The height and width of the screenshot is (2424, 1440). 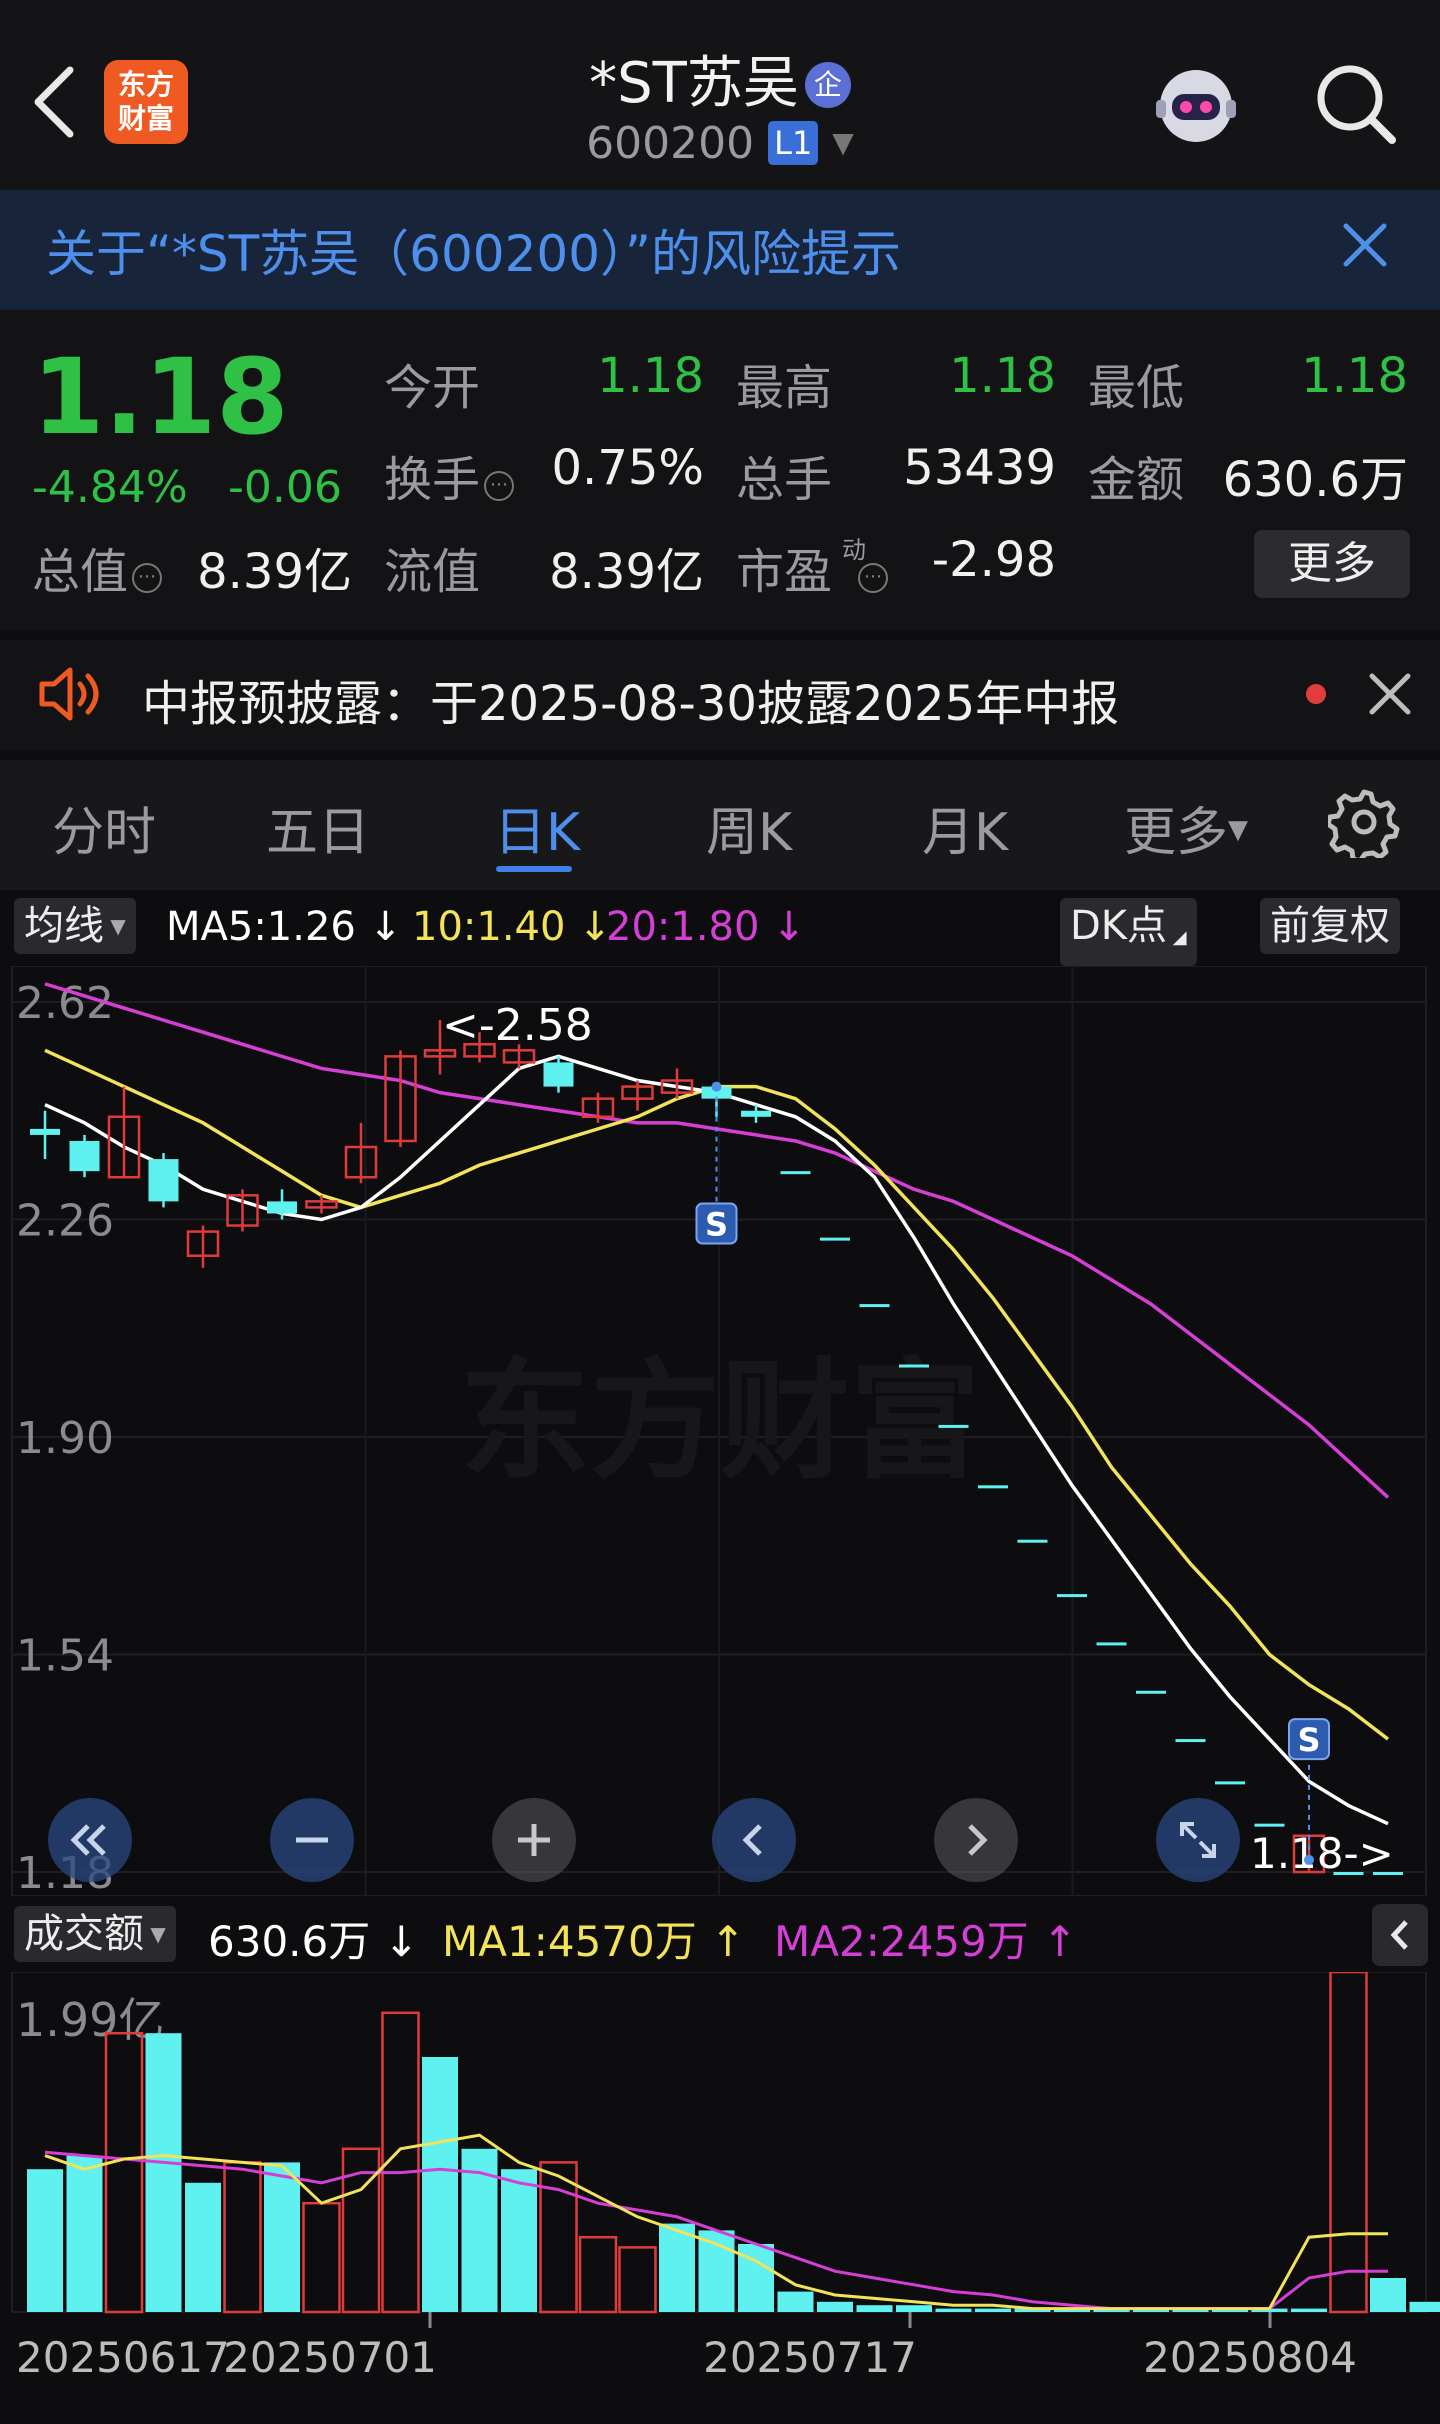 I want to click on double-chevron-left-icon, so click(x=88, y=1840).